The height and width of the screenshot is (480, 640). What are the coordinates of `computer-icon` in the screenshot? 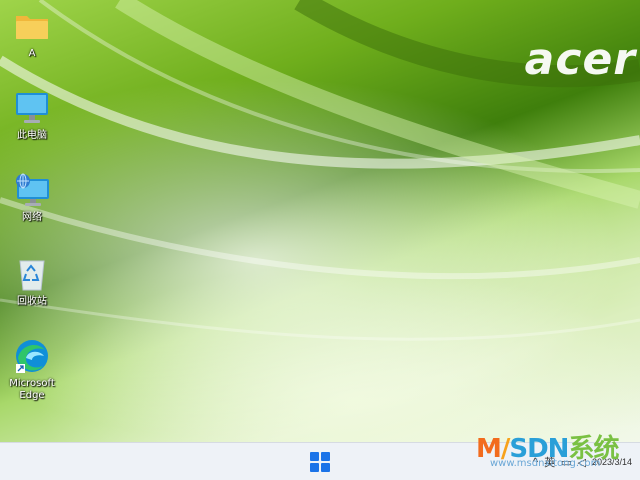 It's located at (32, 108).